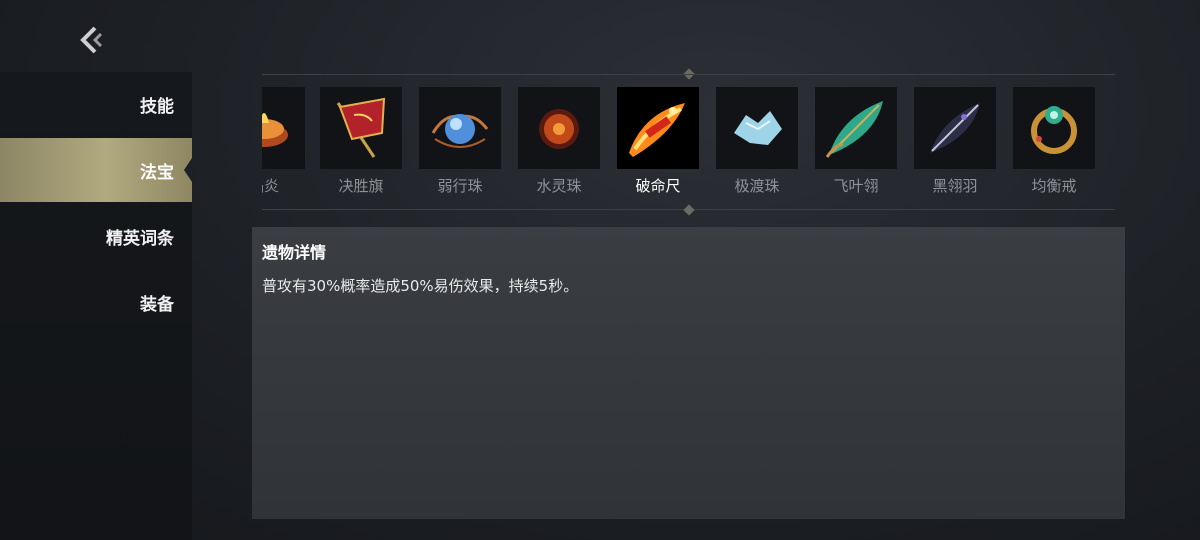  Describe the element at coordinates (757, 128) in the screenshot. I see `ice-crystal-icon` at that location.